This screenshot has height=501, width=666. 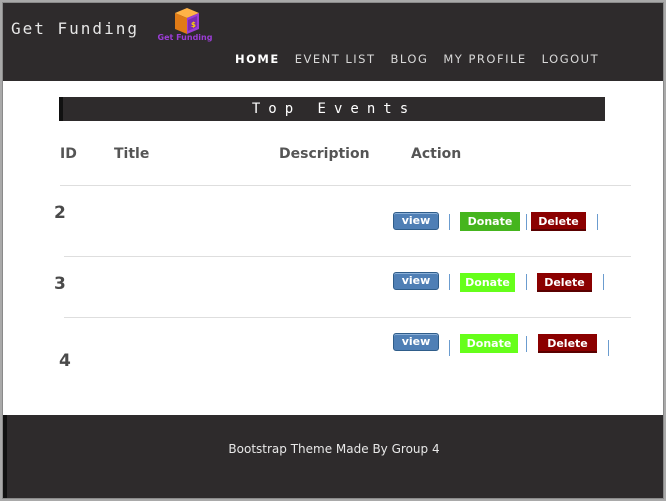 What do you see at coordinates (185, 37) in the screenshot?
I see `logo-text: Get Funding` at bounding box center [185, 37].